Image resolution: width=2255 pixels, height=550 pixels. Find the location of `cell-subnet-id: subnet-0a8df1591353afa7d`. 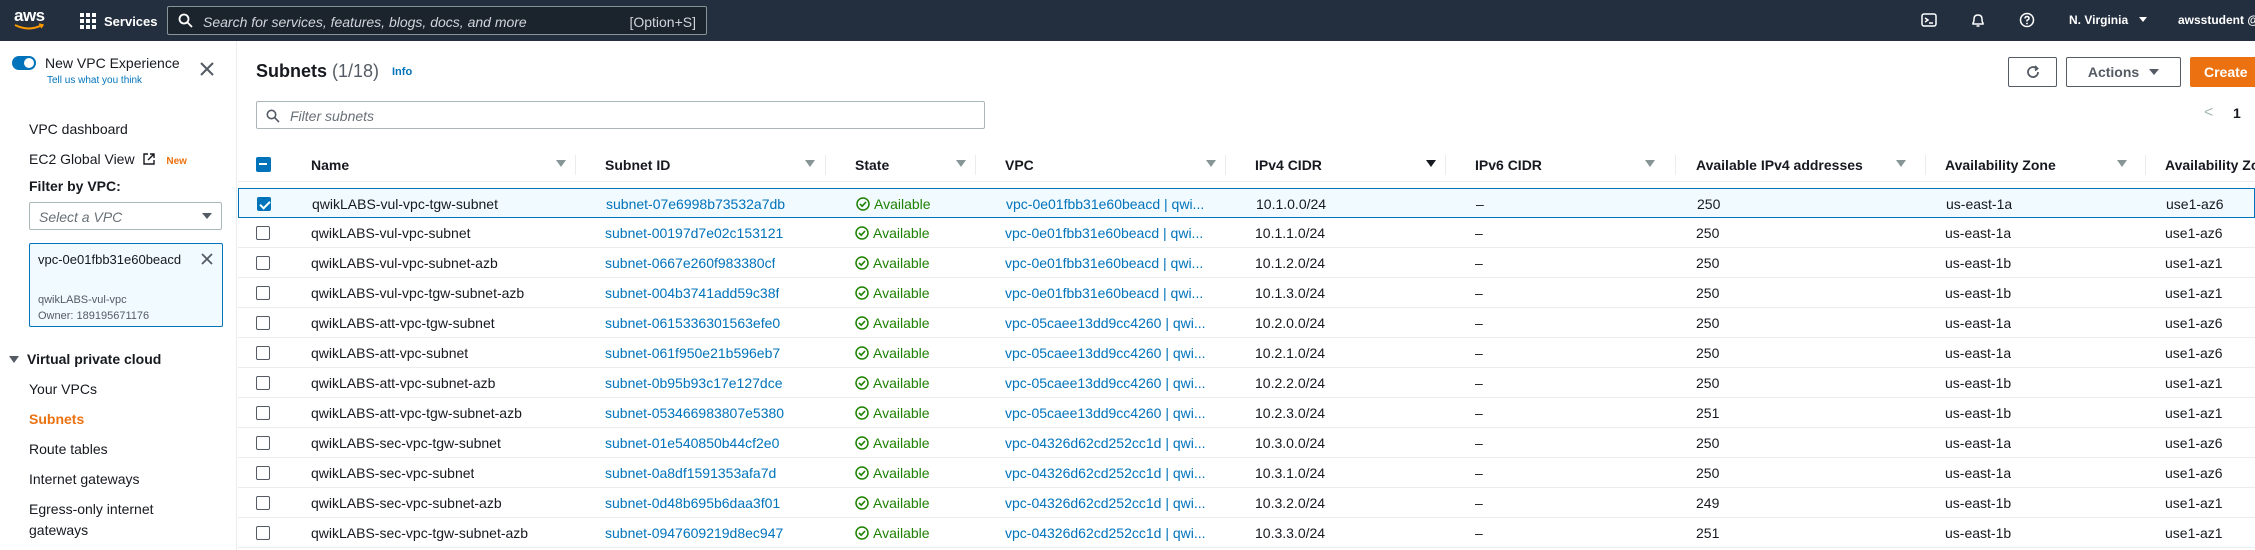

cell-subnet-id: subnet-0a8df1591353afa7d is located at coordinates (690, 473).